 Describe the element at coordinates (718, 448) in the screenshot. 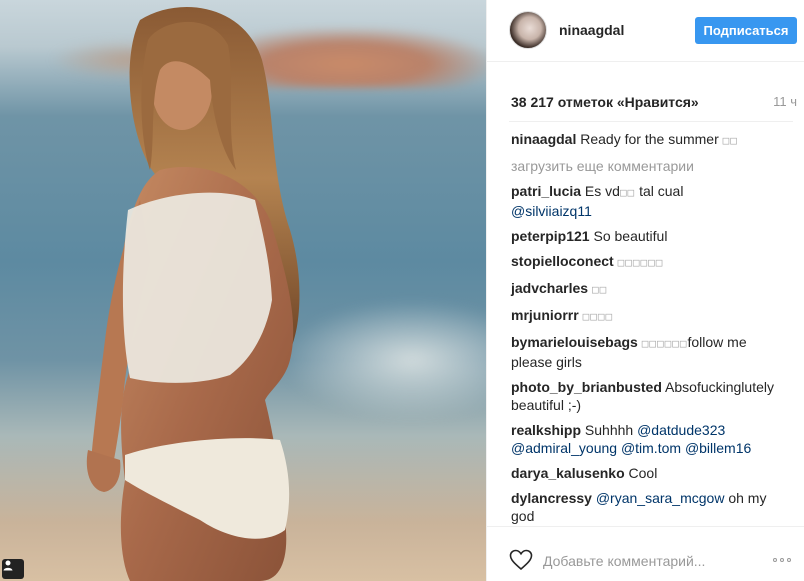

I see `mention-link: @billem16` at that location.